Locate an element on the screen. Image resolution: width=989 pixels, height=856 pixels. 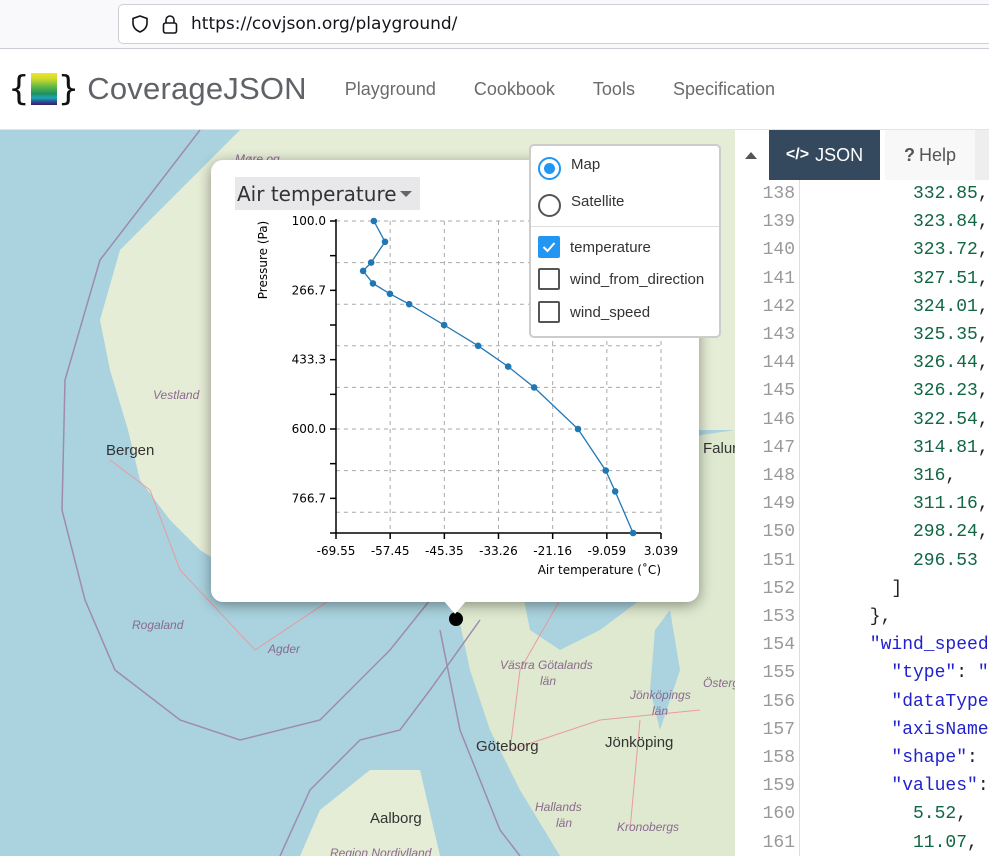
line-number: 147 is located at coordinates (778, 447).